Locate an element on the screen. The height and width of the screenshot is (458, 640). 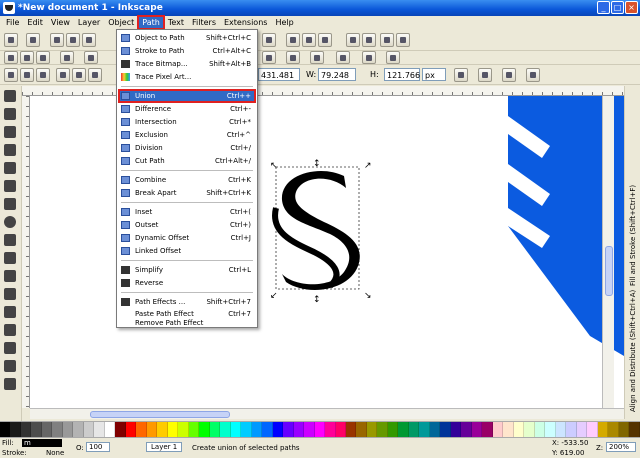
minimize-button: _ is located at coordinates (603, 7).